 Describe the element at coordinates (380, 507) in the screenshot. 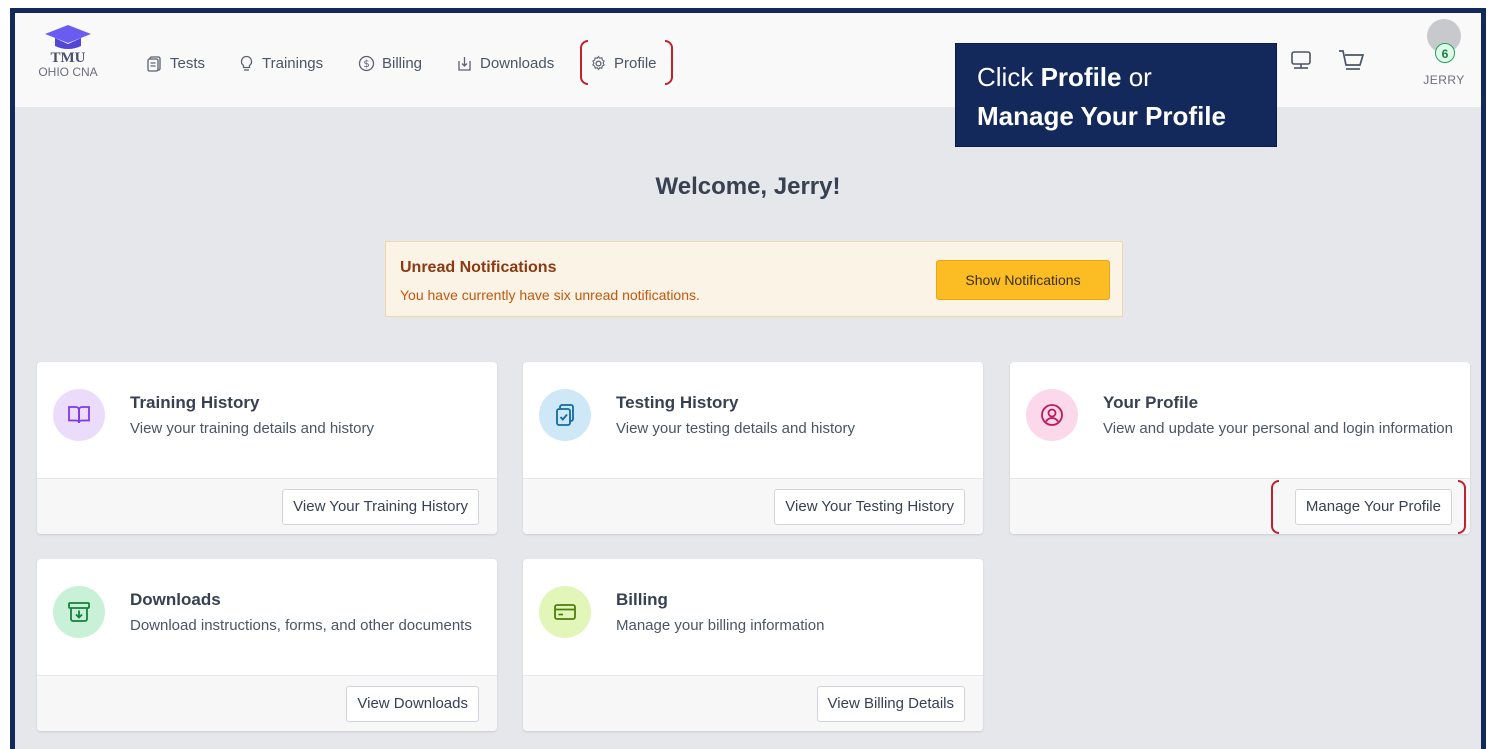

I see `view-training-history-button: View Your Training History` at that location.